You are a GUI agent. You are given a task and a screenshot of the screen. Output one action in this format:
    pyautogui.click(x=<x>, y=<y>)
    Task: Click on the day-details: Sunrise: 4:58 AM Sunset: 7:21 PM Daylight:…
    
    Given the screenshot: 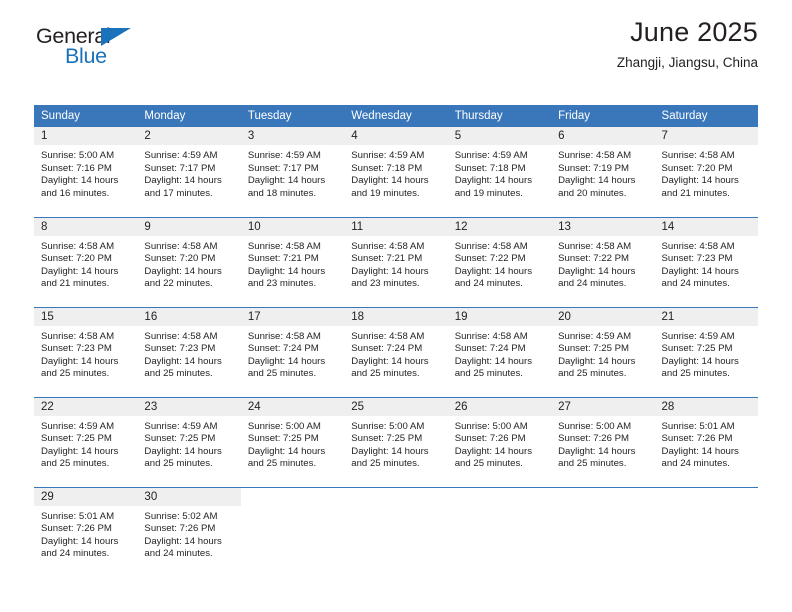 What is the action you would take?
    pyautogui.click(x=292, y=263)
    